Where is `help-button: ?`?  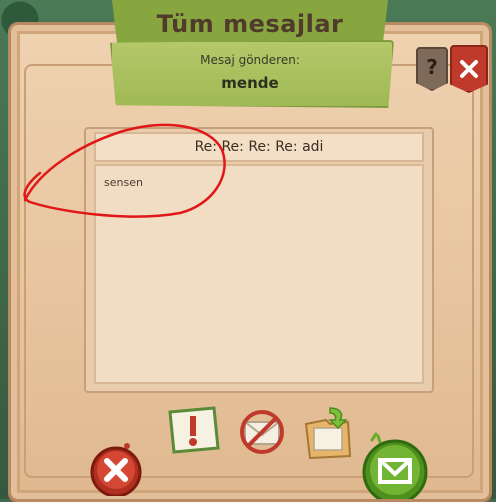
help-button: ? is located at coordinates (432, 69).